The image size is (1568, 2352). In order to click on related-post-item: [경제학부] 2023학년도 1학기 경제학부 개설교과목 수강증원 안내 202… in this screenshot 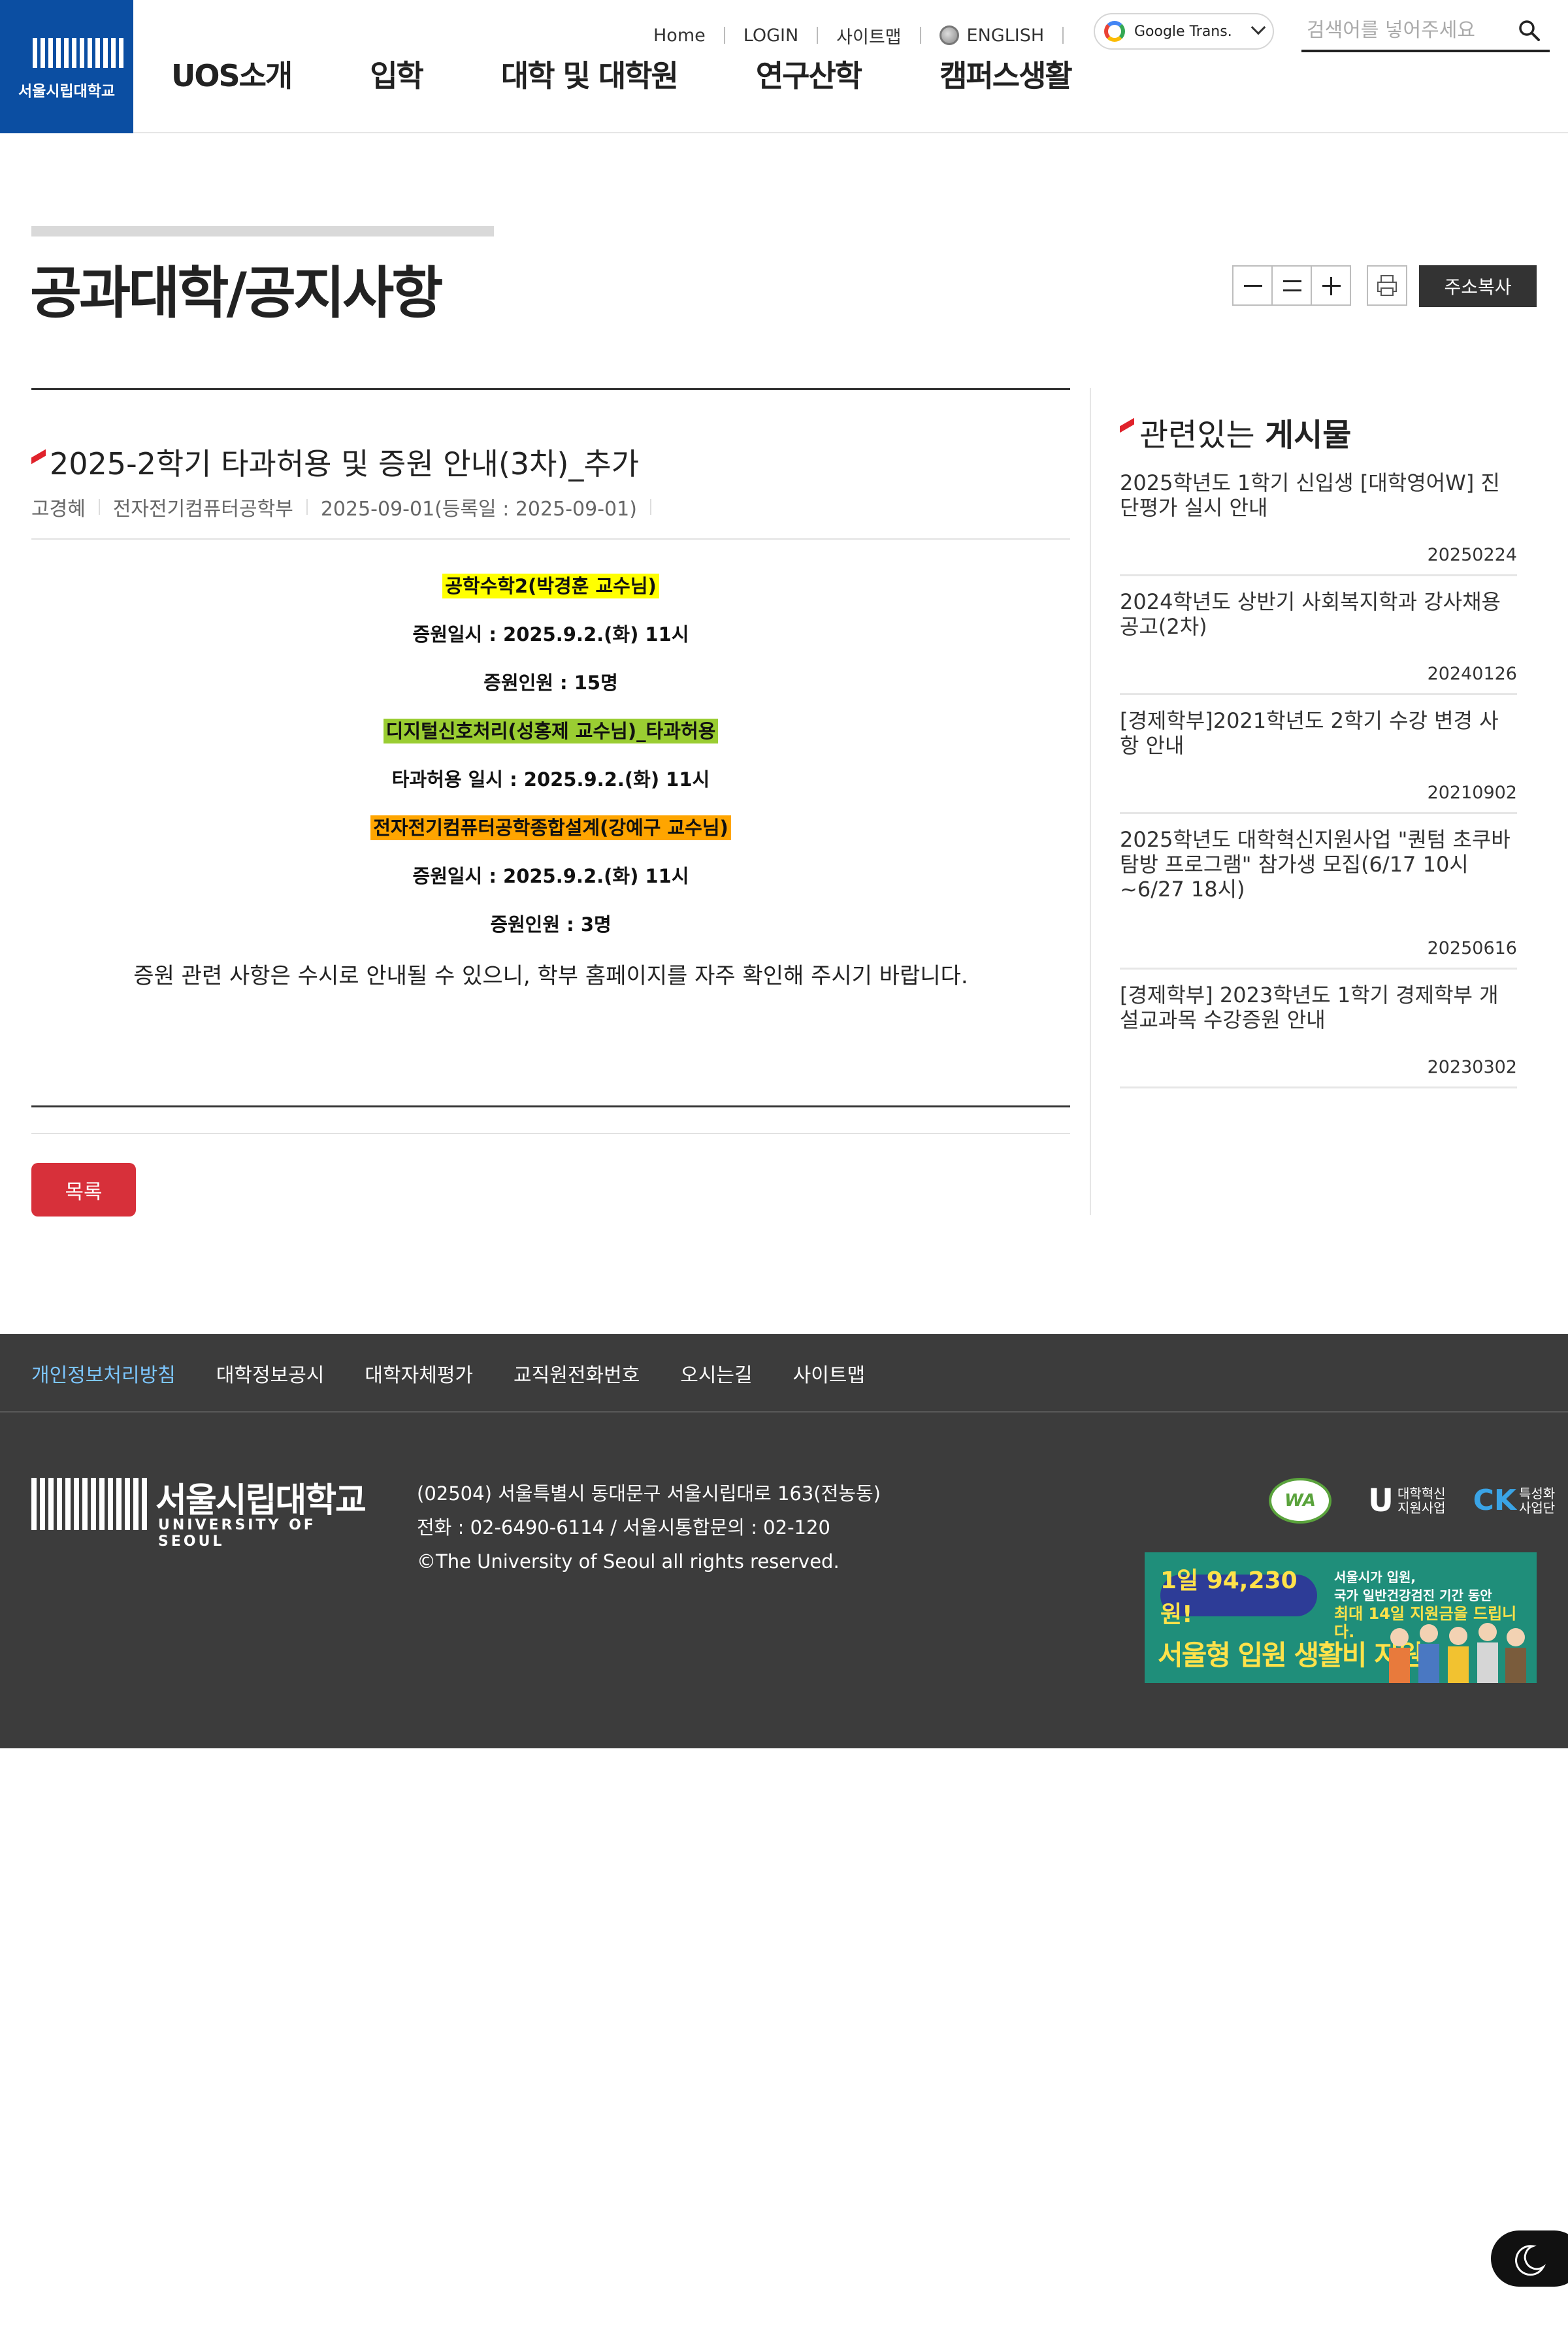, I will do `click(1318, 1035)`.